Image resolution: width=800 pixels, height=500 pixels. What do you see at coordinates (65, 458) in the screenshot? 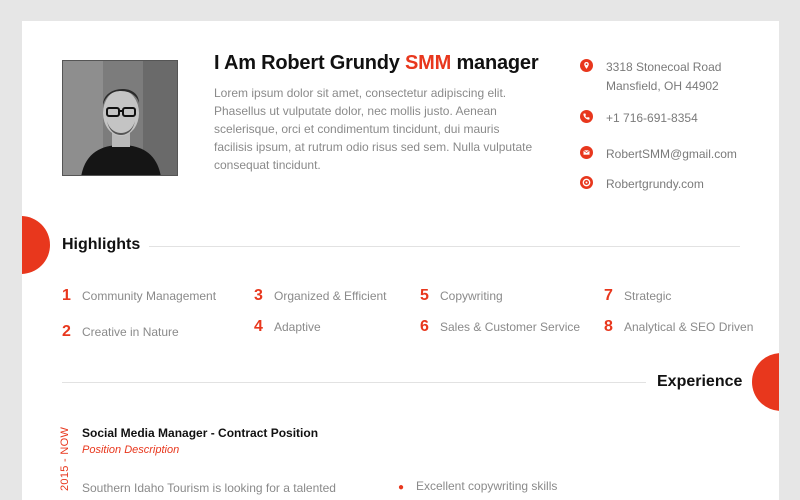
I see `experience-years: 2015 - NOW` at bounding box center [65, 458].